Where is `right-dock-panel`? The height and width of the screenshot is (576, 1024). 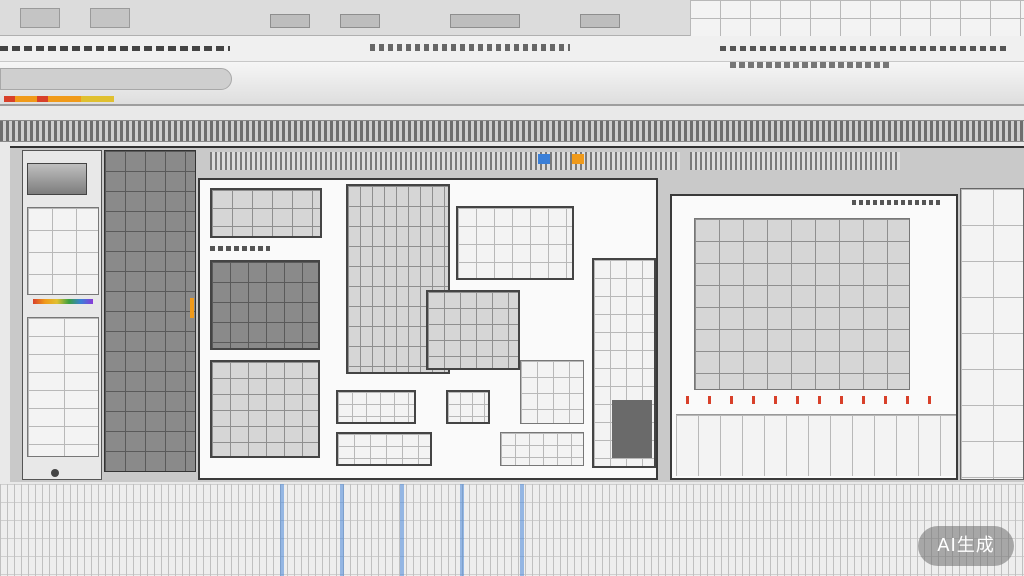
right-dock-panel is located at coordinates (992, 334).